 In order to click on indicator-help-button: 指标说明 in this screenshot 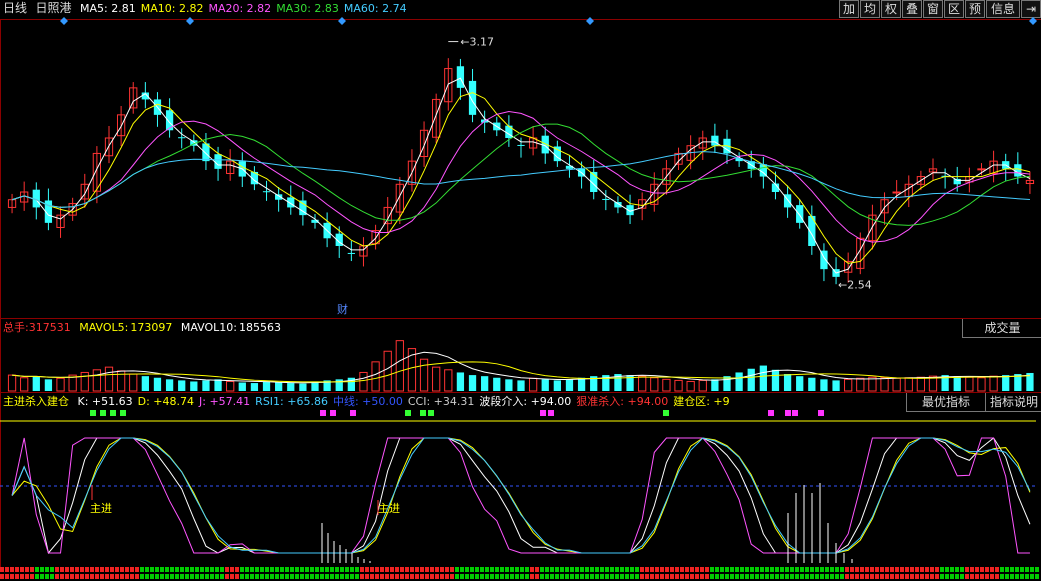, I will do `click(1013, 402)`.